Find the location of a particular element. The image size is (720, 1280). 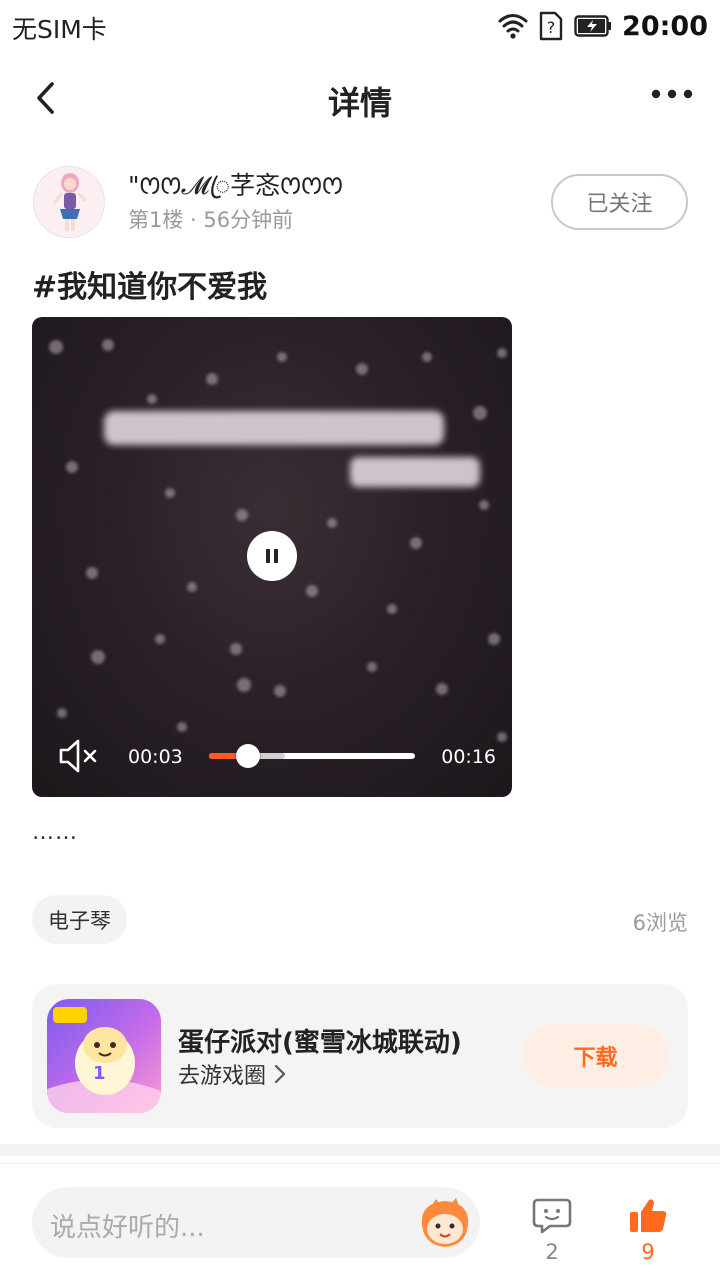

avatar-figure is located at coordinates (70, 202).